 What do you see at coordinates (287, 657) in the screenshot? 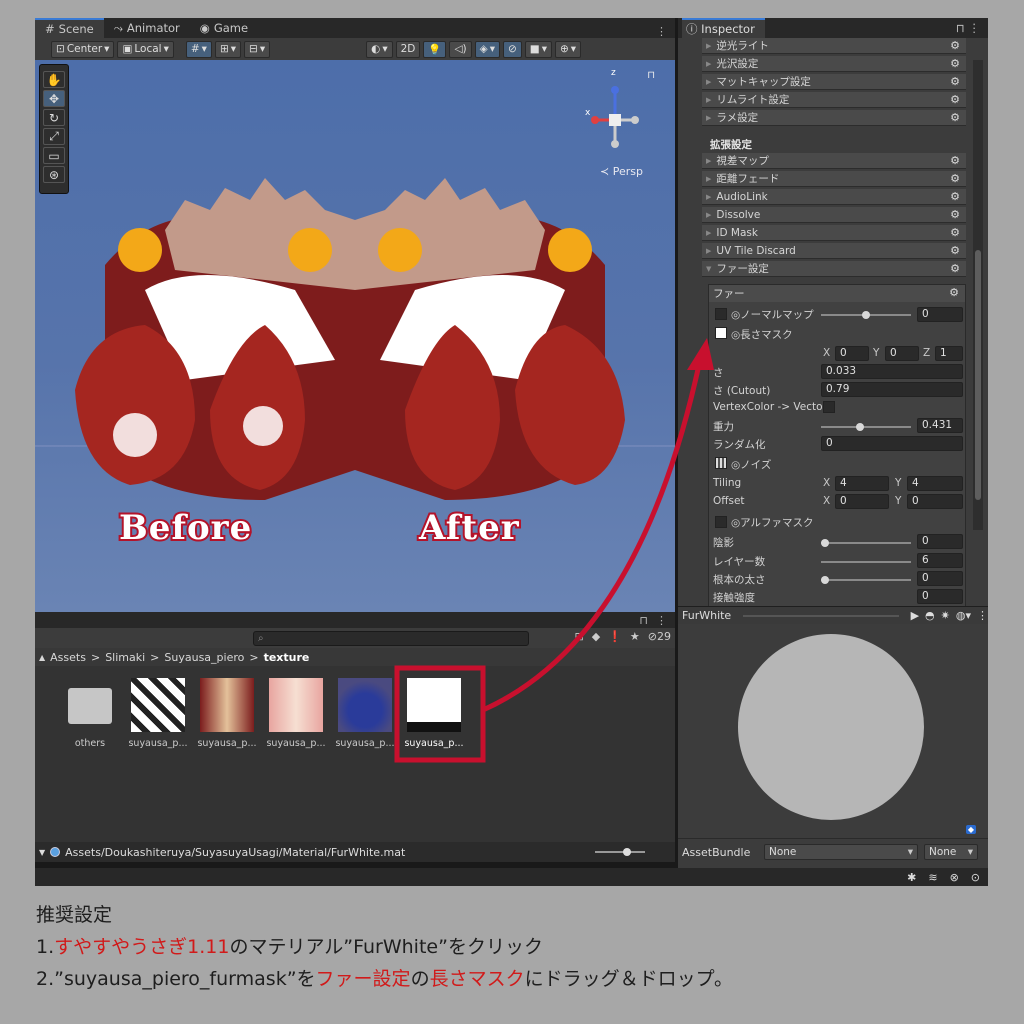
I see `breadcrumb-current: texture` at bounding box center [287, 657].